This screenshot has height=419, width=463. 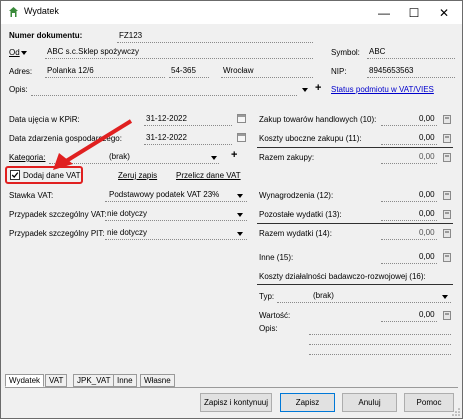 I want to click on kpir-date-field: 31-12-2022, so click(x=166, y=119).